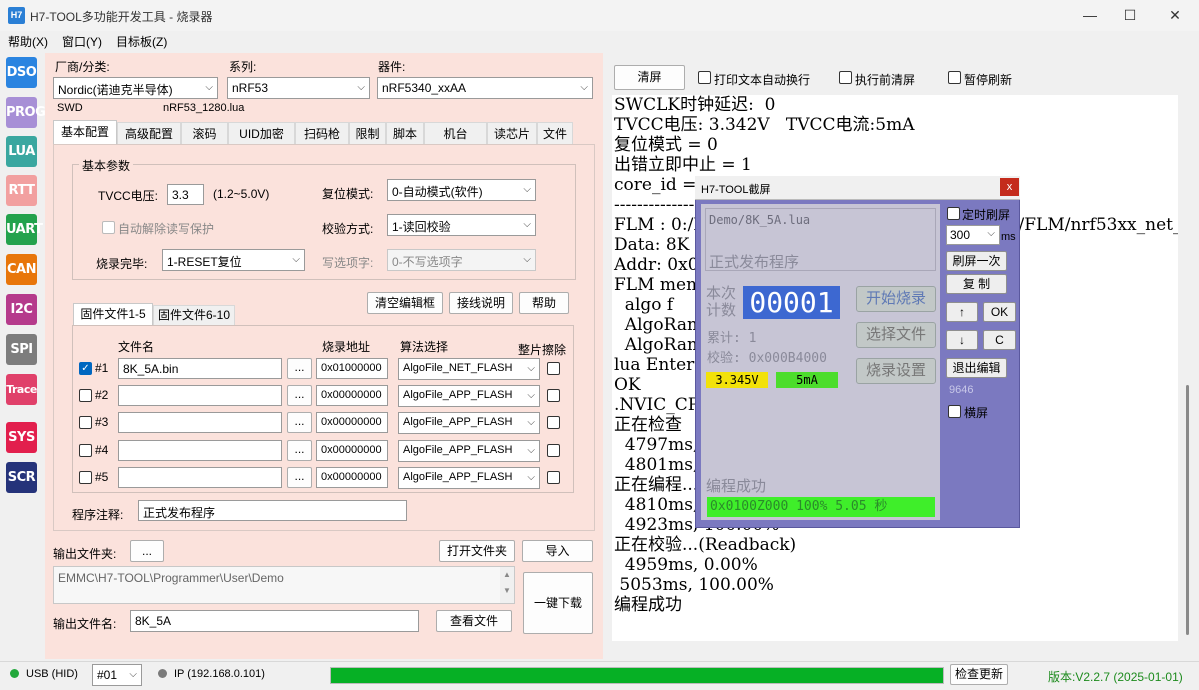  I want to click on file-address-input: 0x01000000, so click(352, 368).